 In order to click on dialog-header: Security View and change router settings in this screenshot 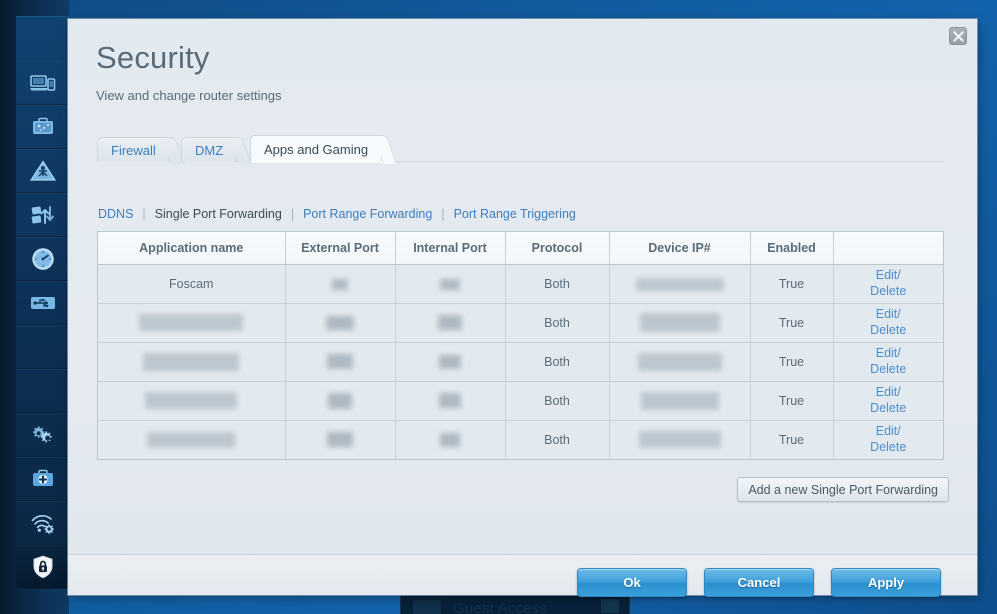, I will do `click(189, 72)`.